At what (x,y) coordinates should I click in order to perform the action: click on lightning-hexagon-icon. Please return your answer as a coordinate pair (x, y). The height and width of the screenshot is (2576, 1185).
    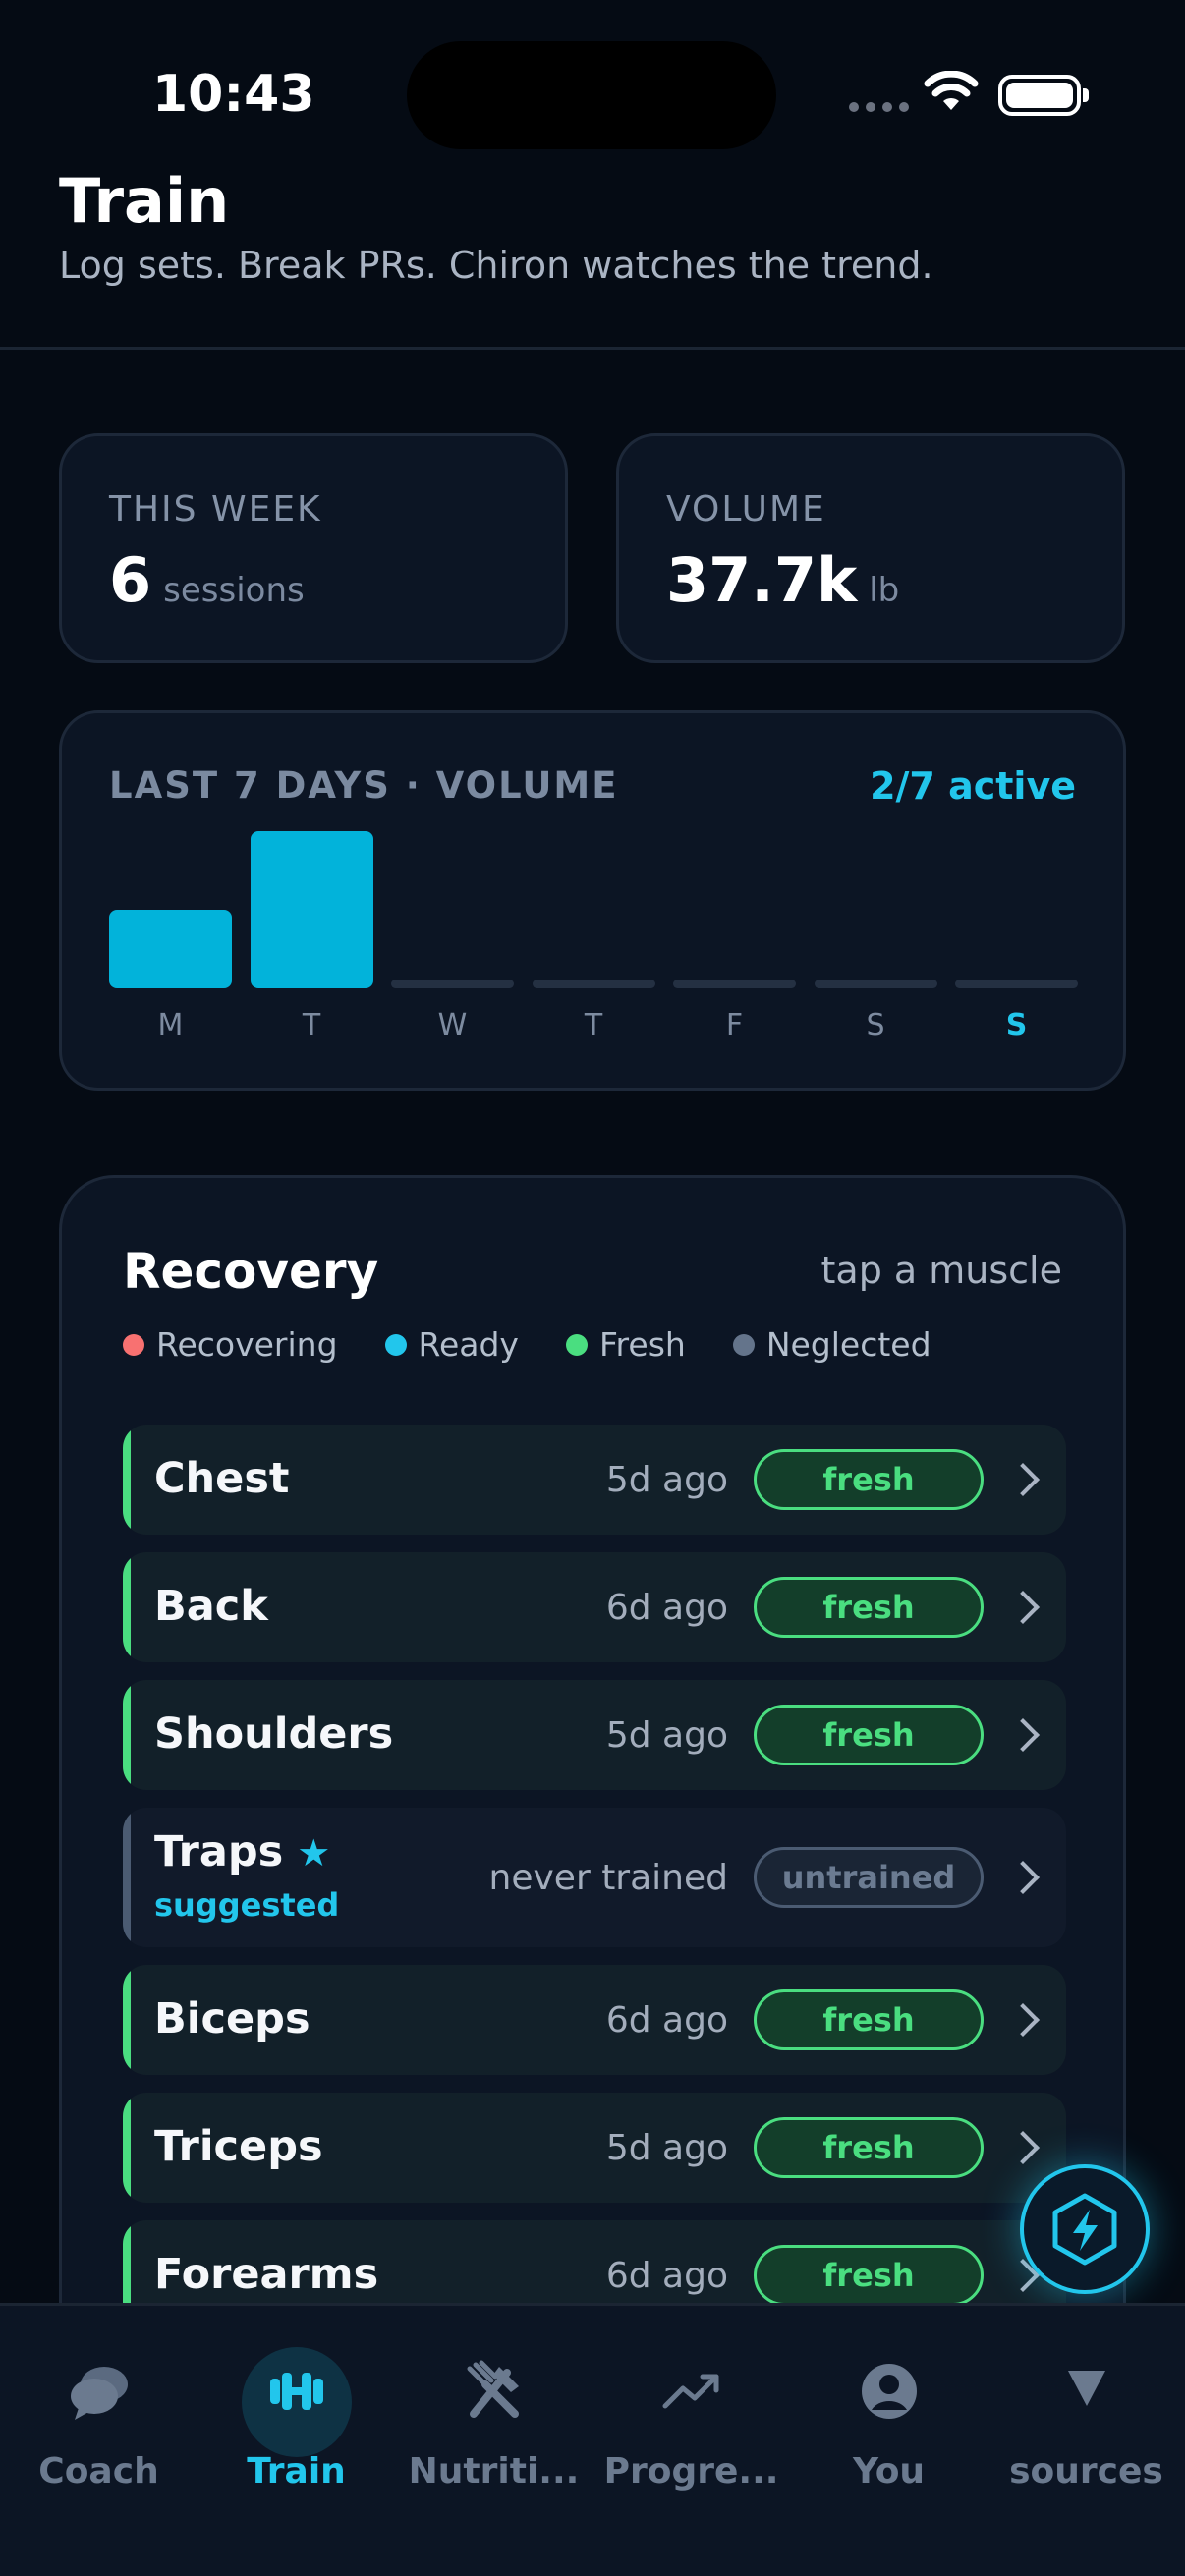
    Looking at the image, I should click on (1084, 2229).